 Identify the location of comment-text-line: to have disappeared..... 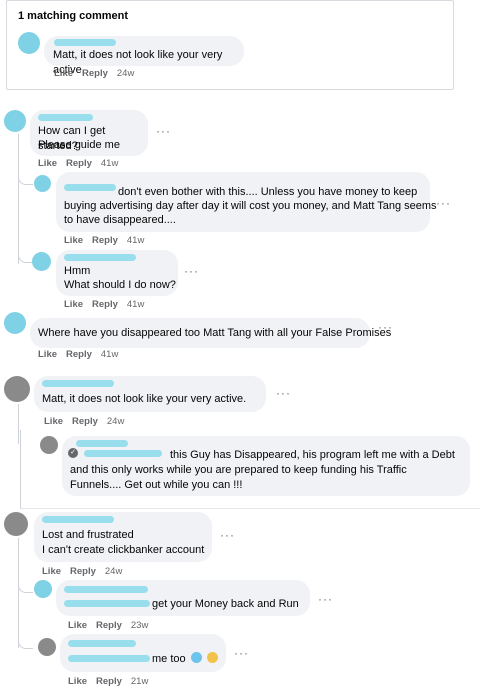
(120, 220).